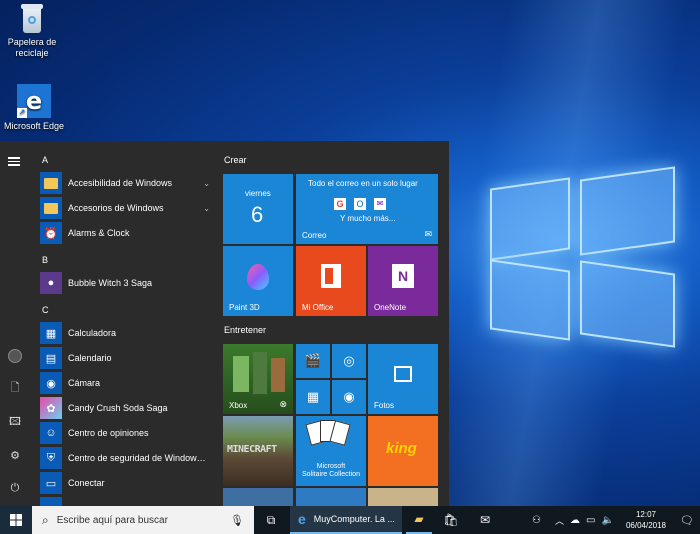  I want to click on minecraft-tile: MINECRAFT, so click(258, 451).